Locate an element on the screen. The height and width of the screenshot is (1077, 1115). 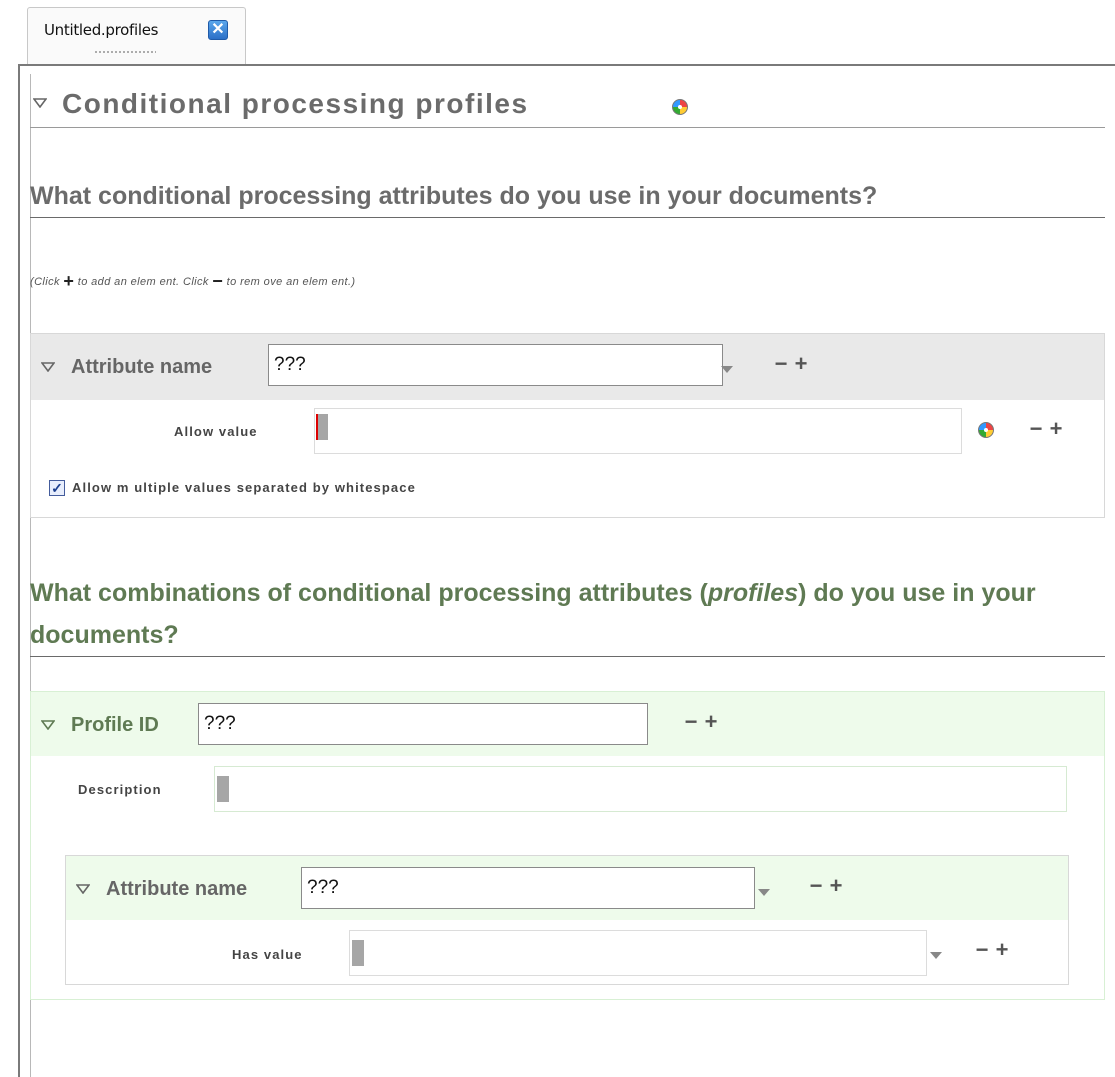
profile-block-header: Profile ID ??? − + is located at coordinates (567, 724).